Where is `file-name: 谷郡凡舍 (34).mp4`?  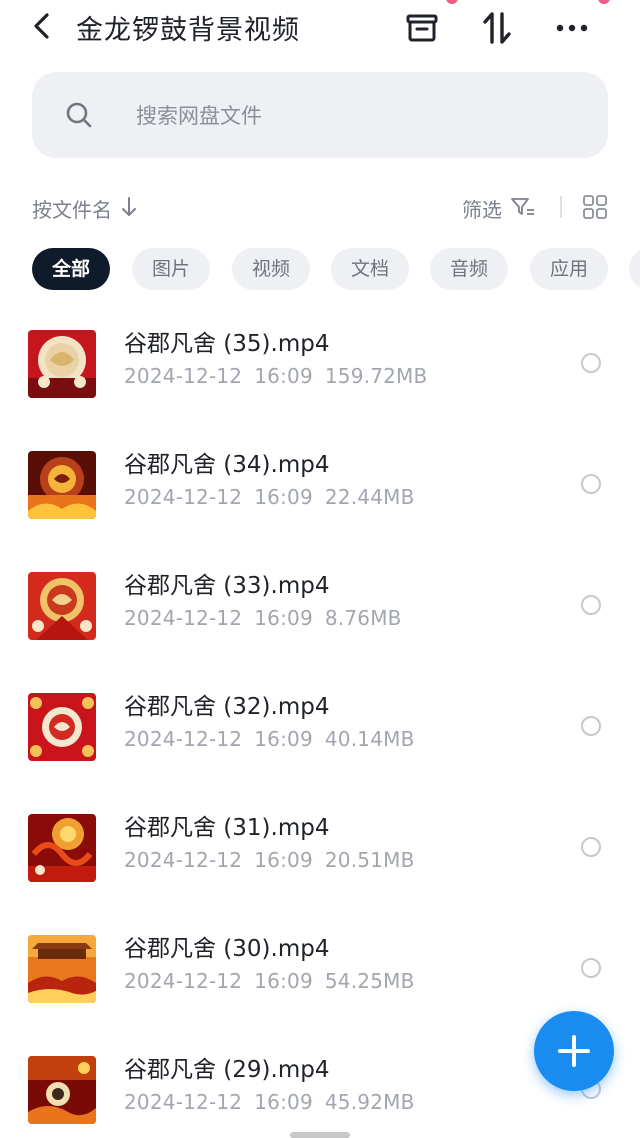
file-name: 谷郡凡舍 (34).mp4 is located at coordinates (227, 465).